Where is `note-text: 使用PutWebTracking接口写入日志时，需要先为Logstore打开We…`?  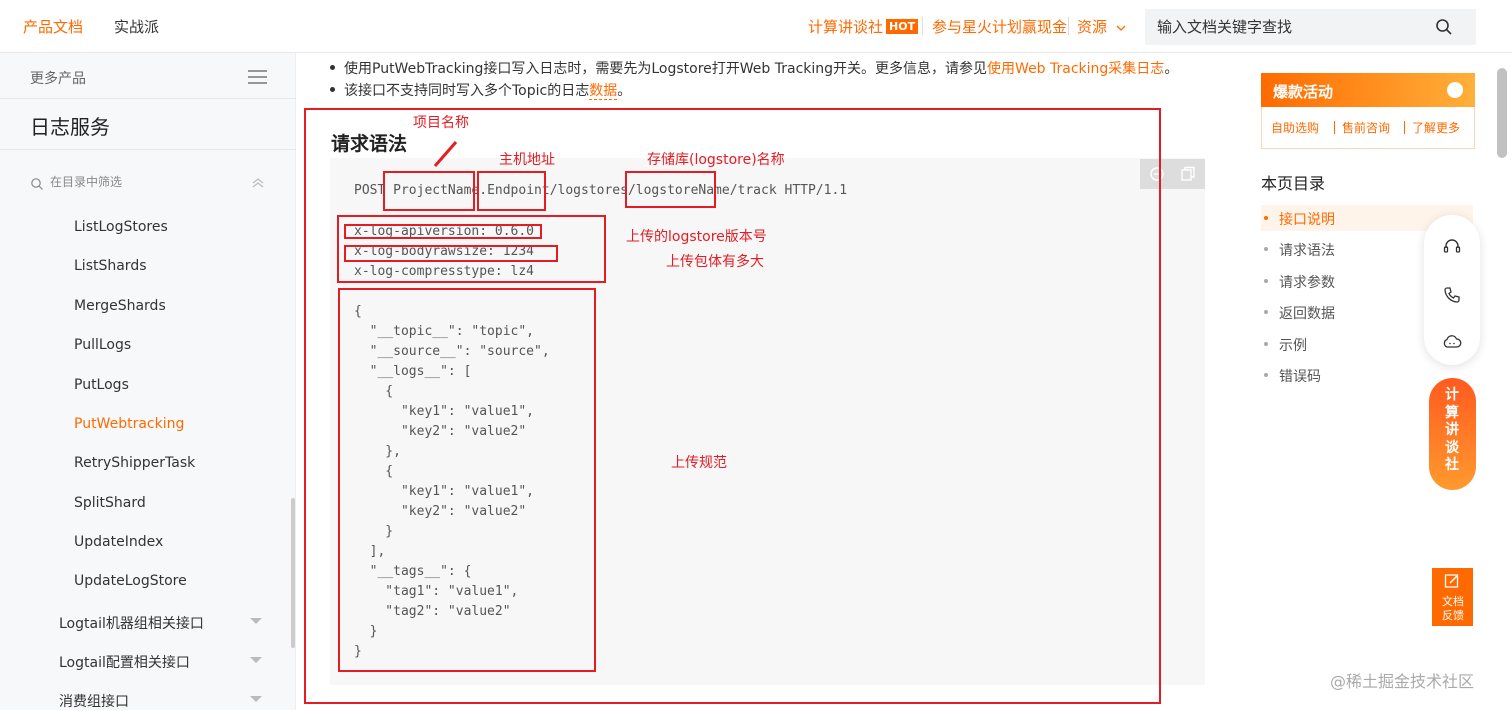
note-text: 使用PutWebTracking接口写入日志时，需要先为Logstore打开We… is located at coordinates (666, 69).